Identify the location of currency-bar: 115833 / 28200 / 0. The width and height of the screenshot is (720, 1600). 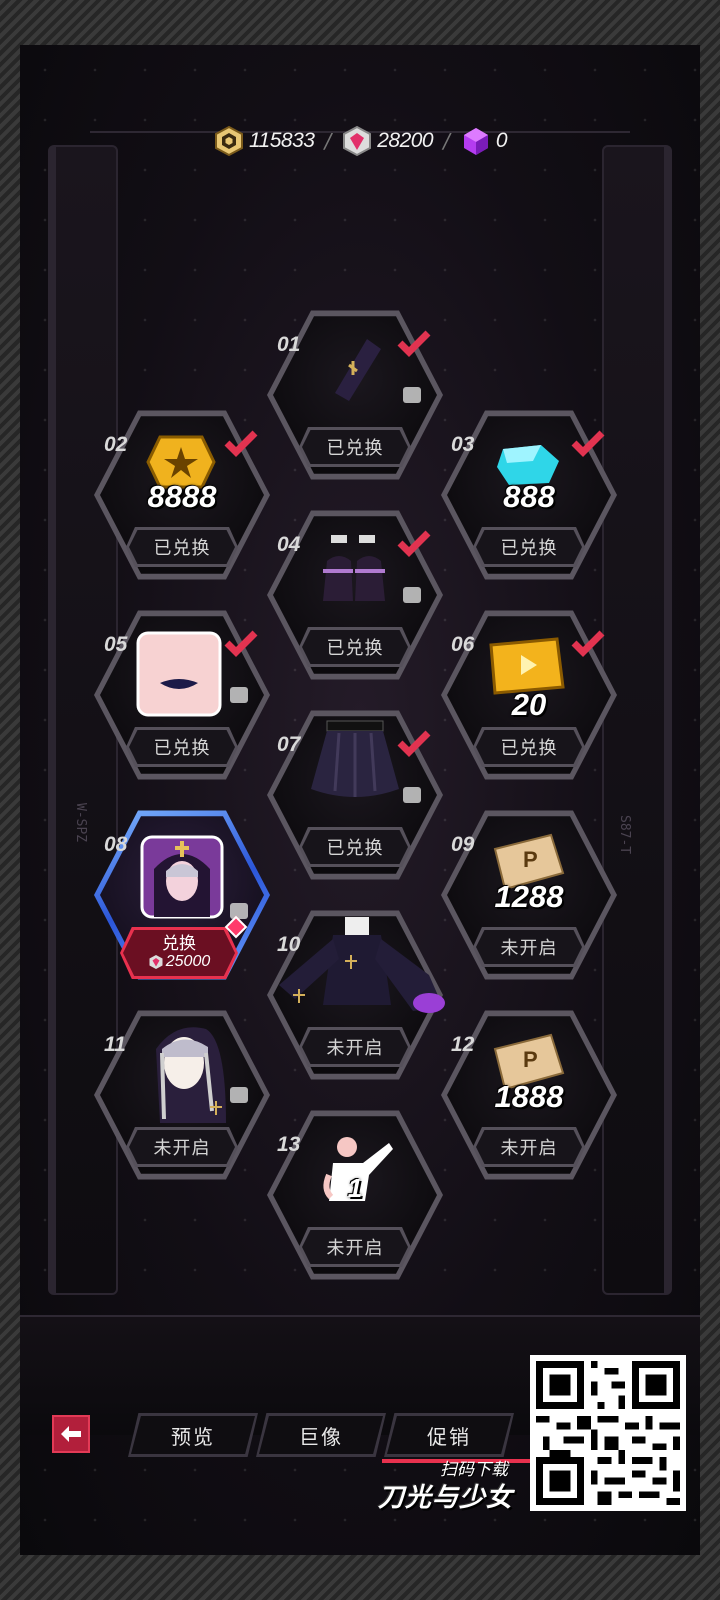
(360, 141).